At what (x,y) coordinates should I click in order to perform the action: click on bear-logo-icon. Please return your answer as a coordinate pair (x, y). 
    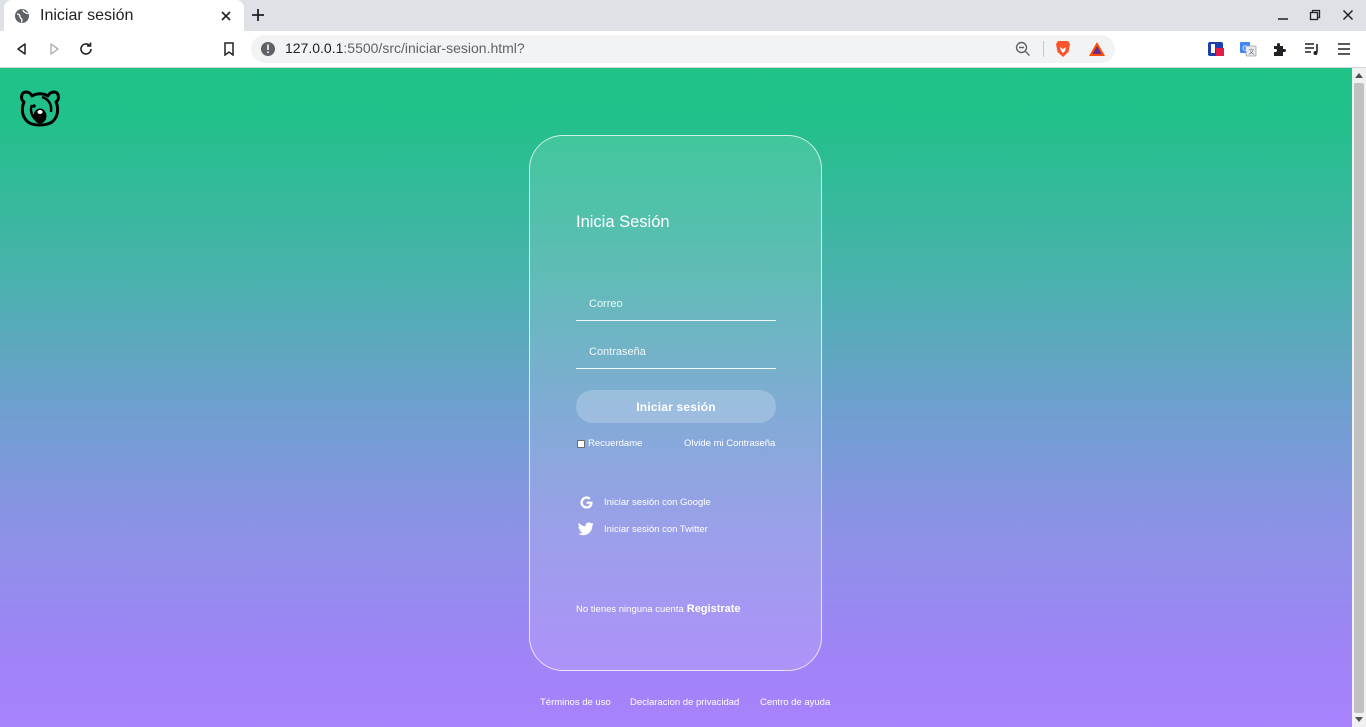
    Looking at the image, I should click on (40, 105).